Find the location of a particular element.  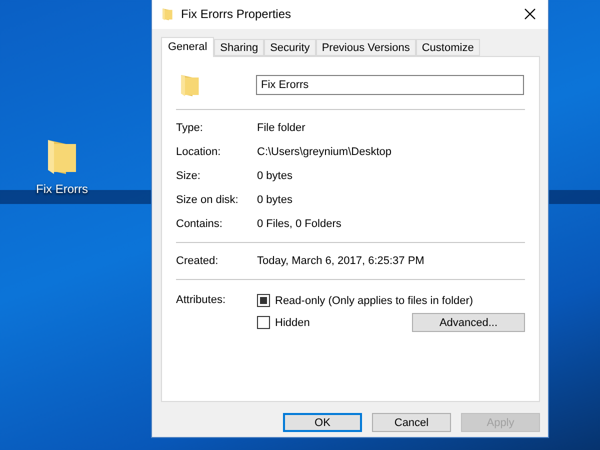

property-value: C:\Users\greynium\Desktop is located at coordinates (324, 152).